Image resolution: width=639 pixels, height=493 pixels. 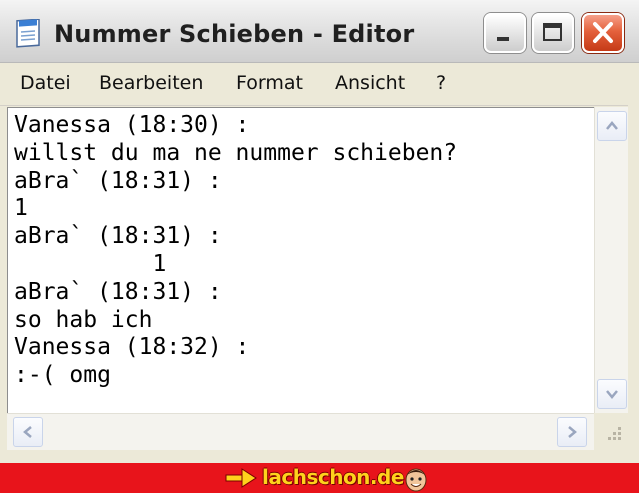 I want to click on scroll-down-icon, so click(x=612, y=394).